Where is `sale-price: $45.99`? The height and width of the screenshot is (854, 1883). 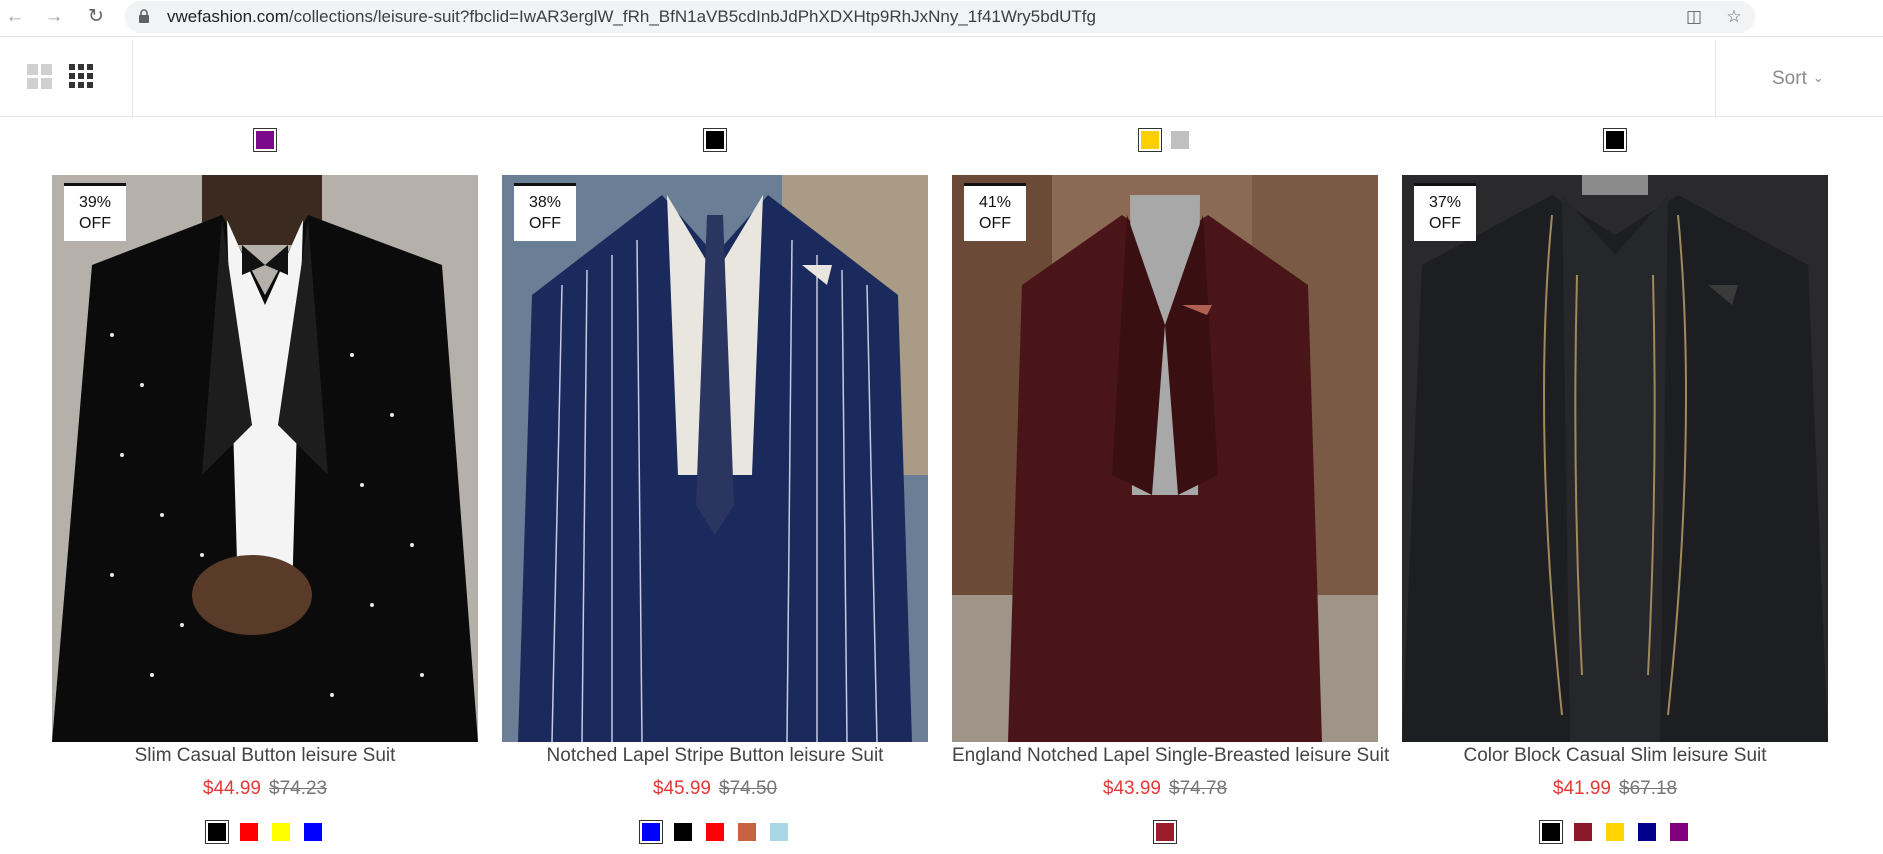 sale-price: $45.99 is located at coordinates (681, 788).